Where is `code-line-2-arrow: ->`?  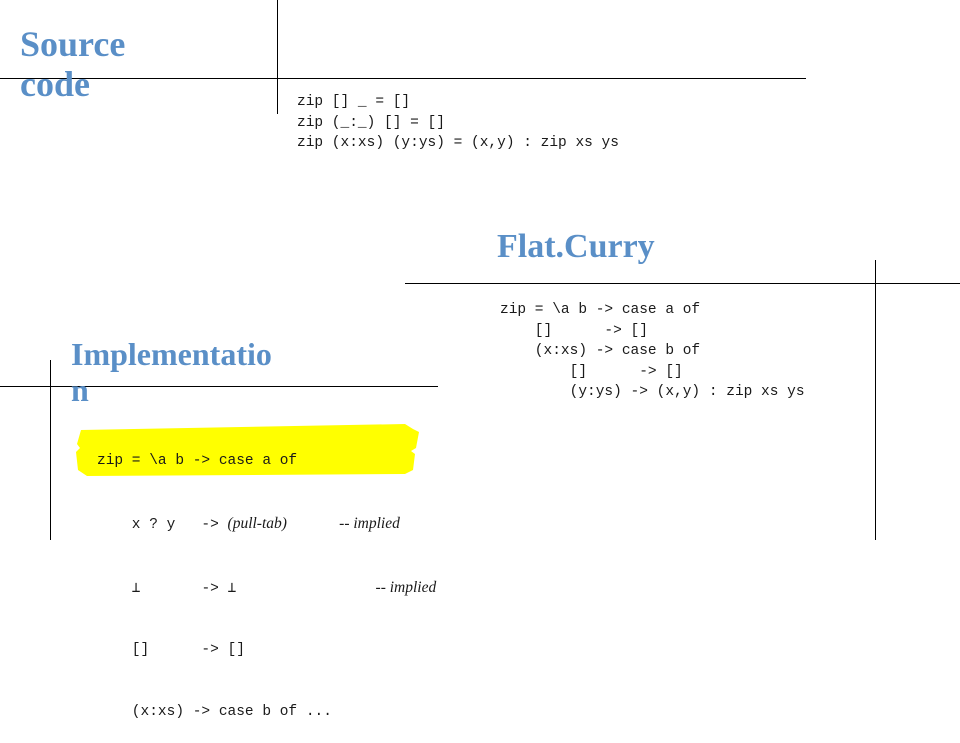 code-line-2-arrow: -> is located at coordinates (210, 524).